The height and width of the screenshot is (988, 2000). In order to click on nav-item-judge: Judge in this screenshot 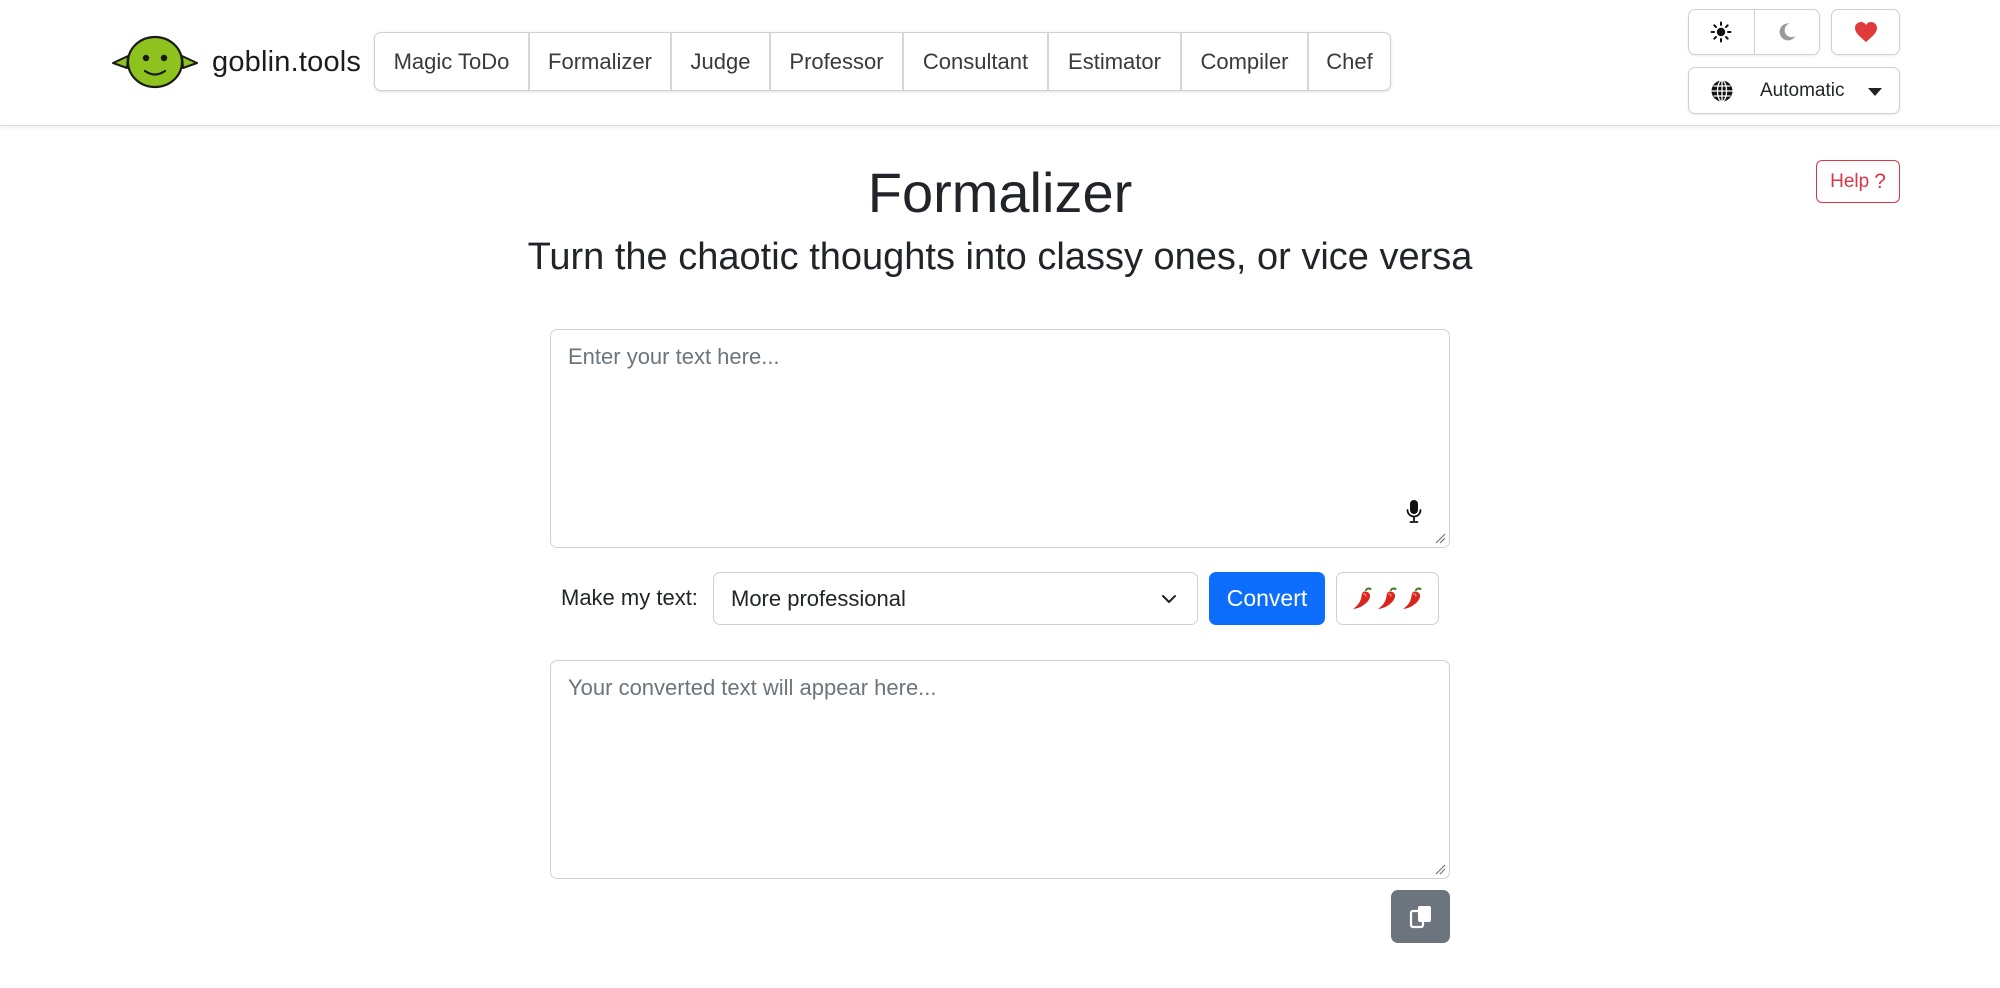, I will do `click(721, 61)`.